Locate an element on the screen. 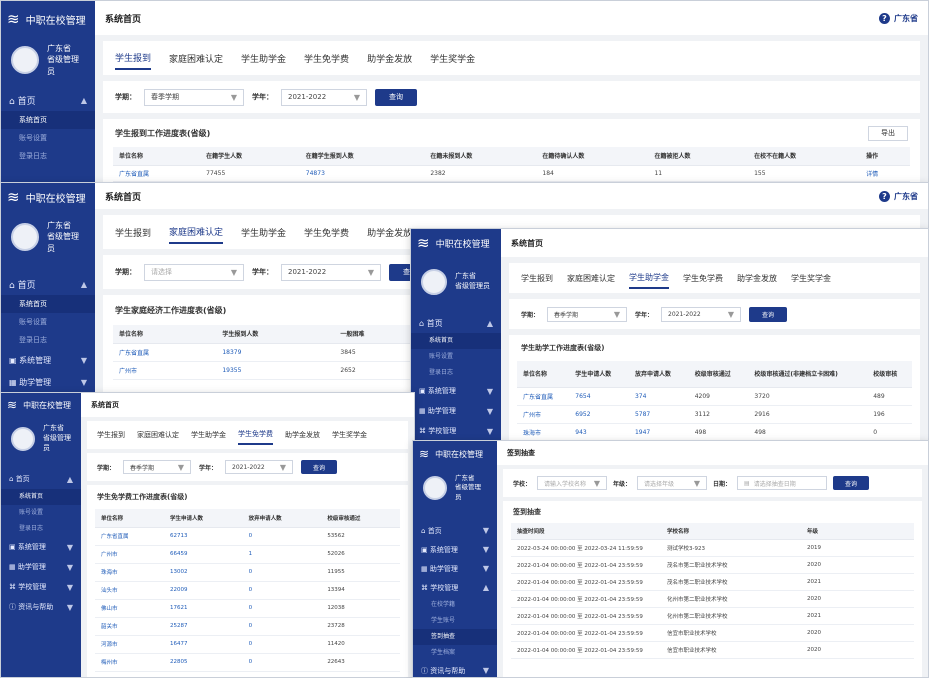 Image resolution: width=929 pixels, height=678 pixels. province-label: 广东省 is located at coordinates (465, 276).